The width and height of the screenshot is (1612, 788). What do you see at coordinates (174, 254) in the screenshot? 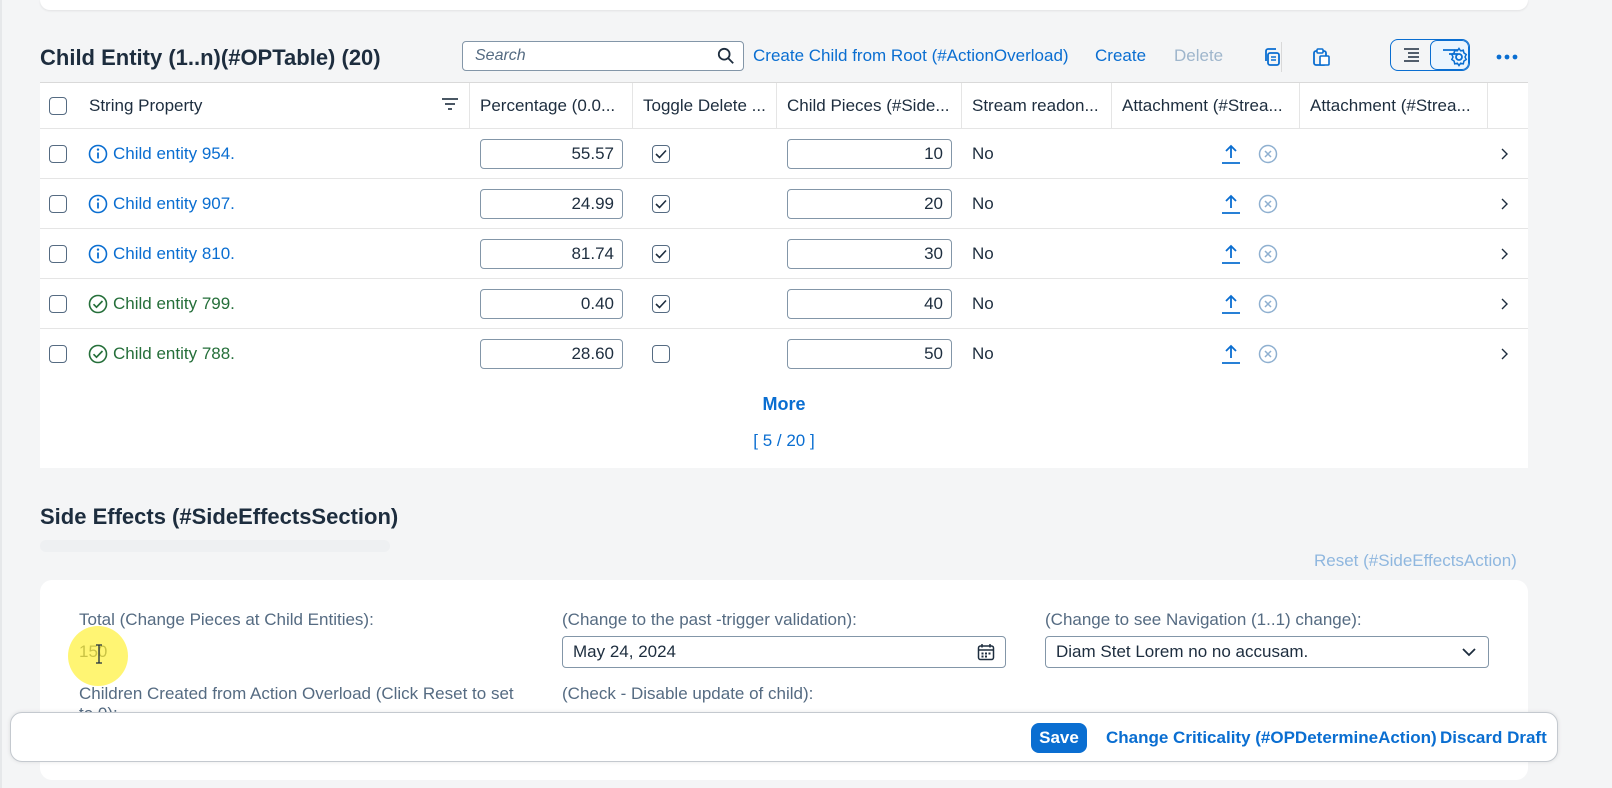
I see `child-entity-link: Child entity 810.` at bounding box center [174, 254].